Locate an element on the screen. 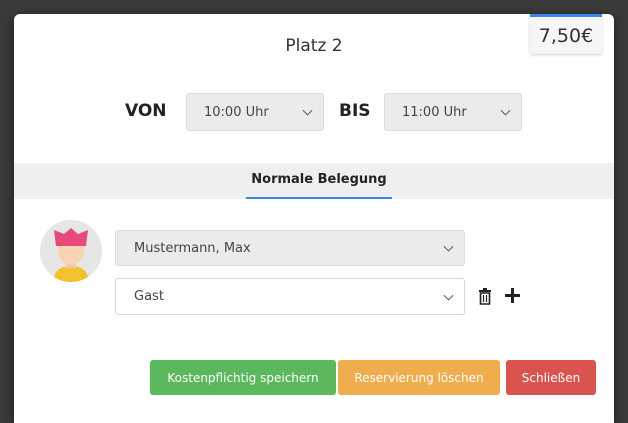 The width and height of the screenshot is (628, 423). member-value: Mustermann, Max is located at coordinates (192, 248).